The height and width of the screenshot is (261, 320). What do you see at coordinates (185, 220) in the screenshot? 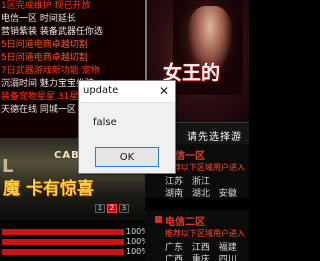
I see `zone-title: 电信二区` at bounding box center [185, 220].